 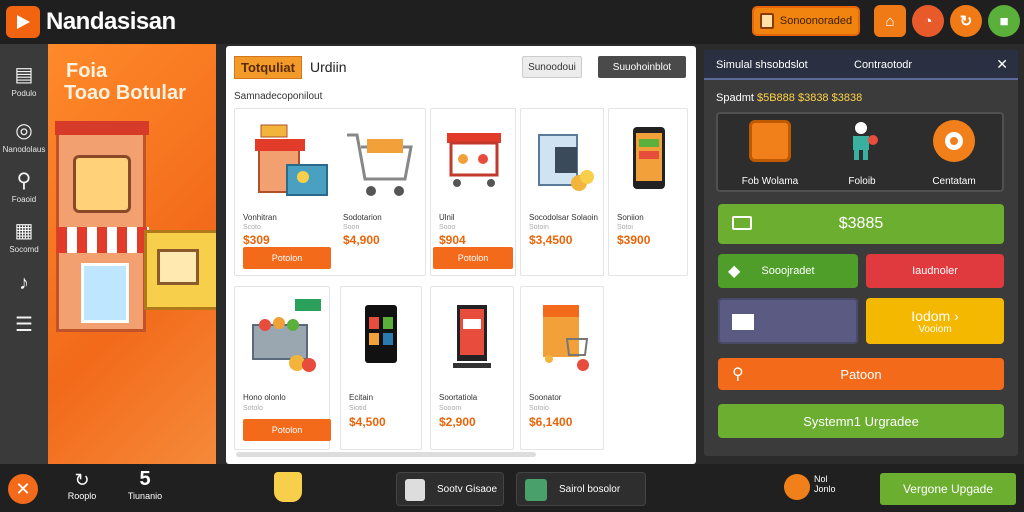 I want to click on search-button: ⚲ Patoon, so click(x=861, y=374).